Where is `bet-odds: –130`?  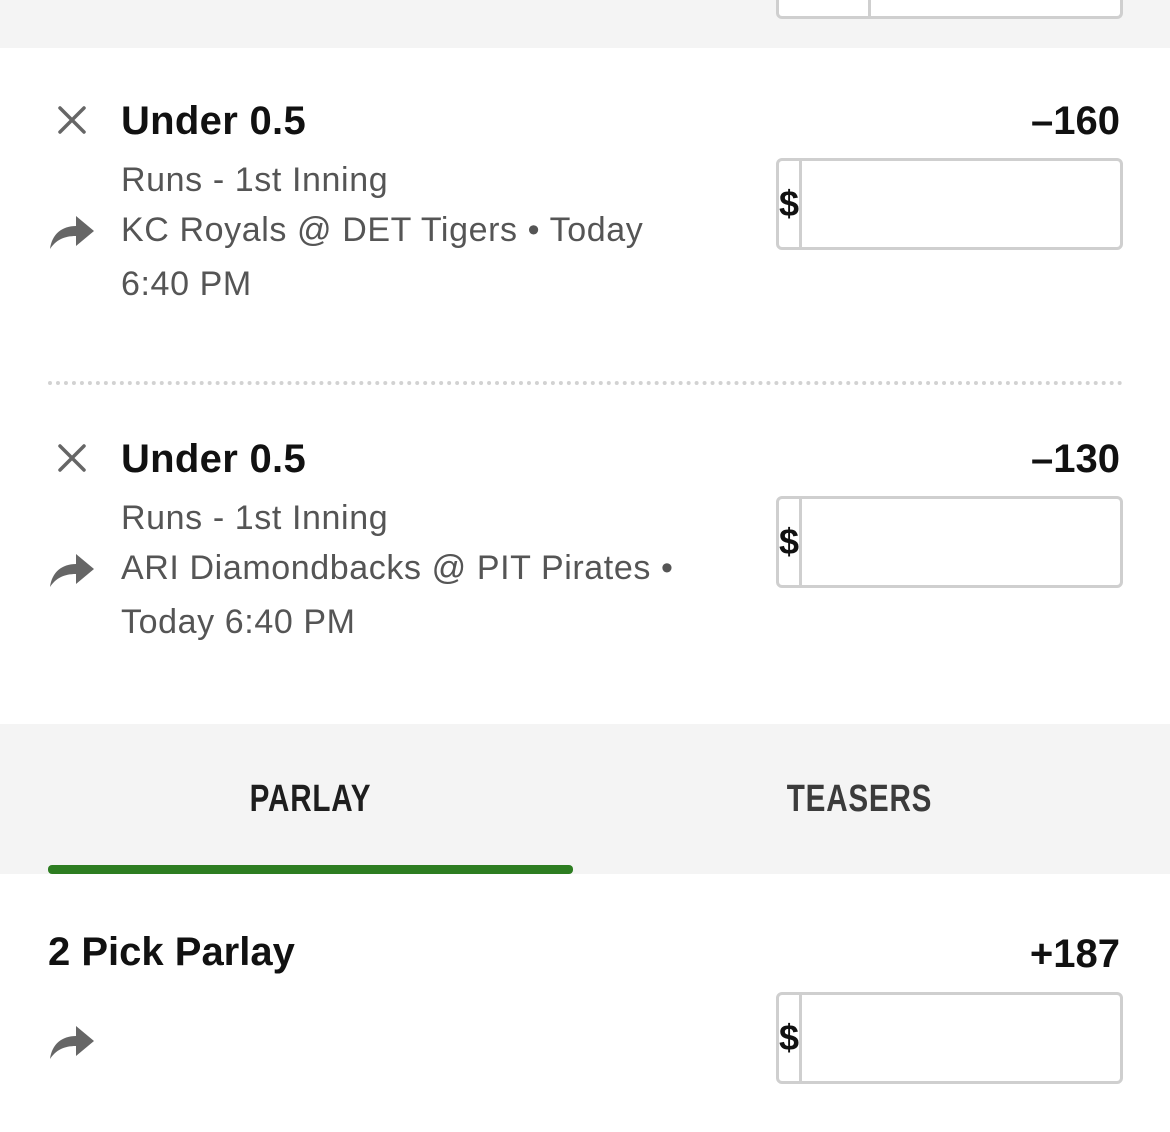
bet-odds: –130 is located at coordinates (1075, 459).